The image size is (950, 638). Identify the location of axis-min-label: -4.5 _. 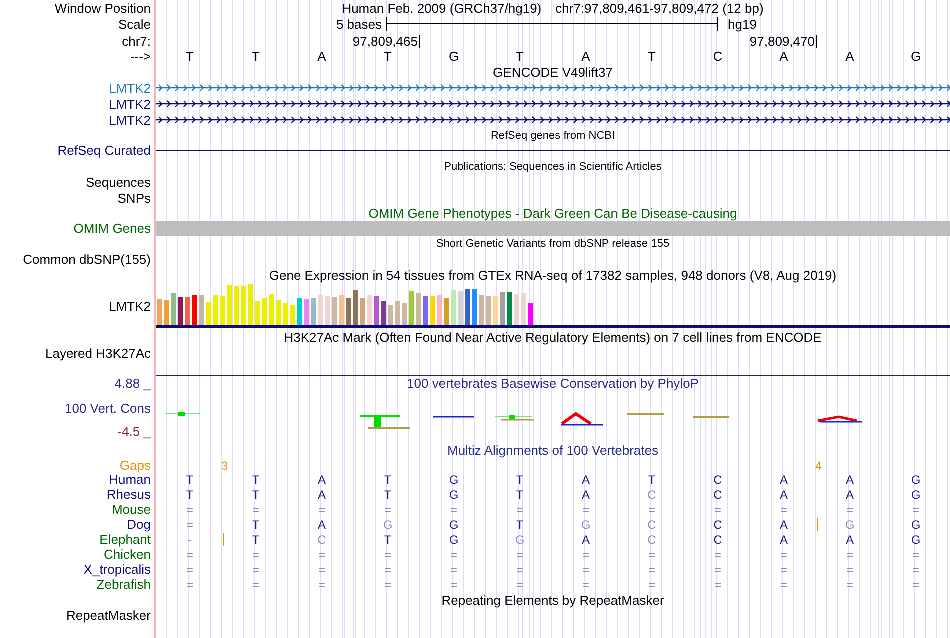
(134, 432).